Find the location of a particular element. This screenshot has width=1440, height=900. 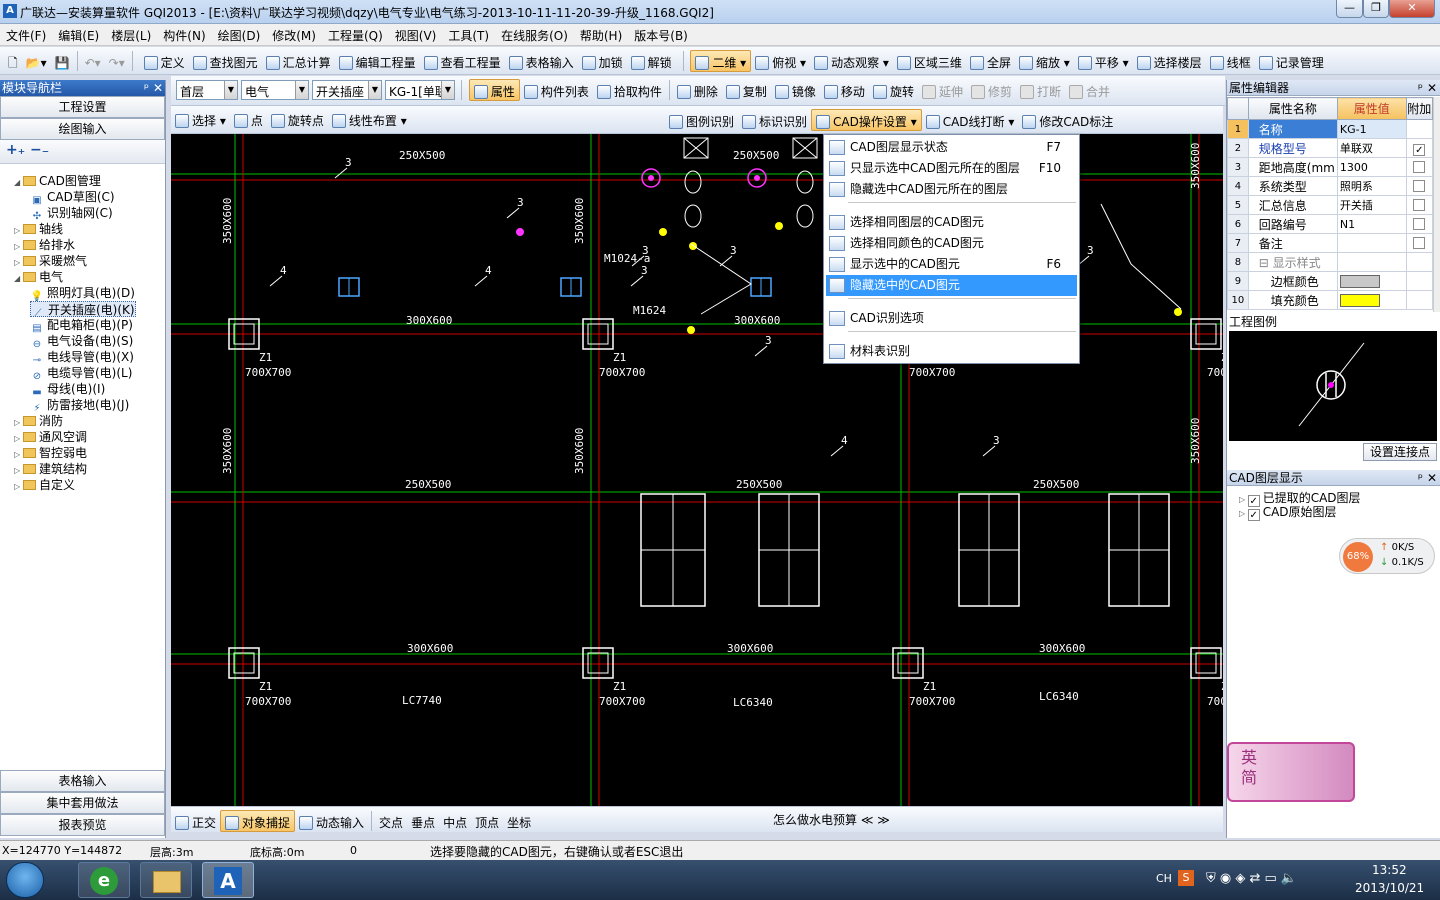

snap-2: 中点 is located at coordinates (455, 822).